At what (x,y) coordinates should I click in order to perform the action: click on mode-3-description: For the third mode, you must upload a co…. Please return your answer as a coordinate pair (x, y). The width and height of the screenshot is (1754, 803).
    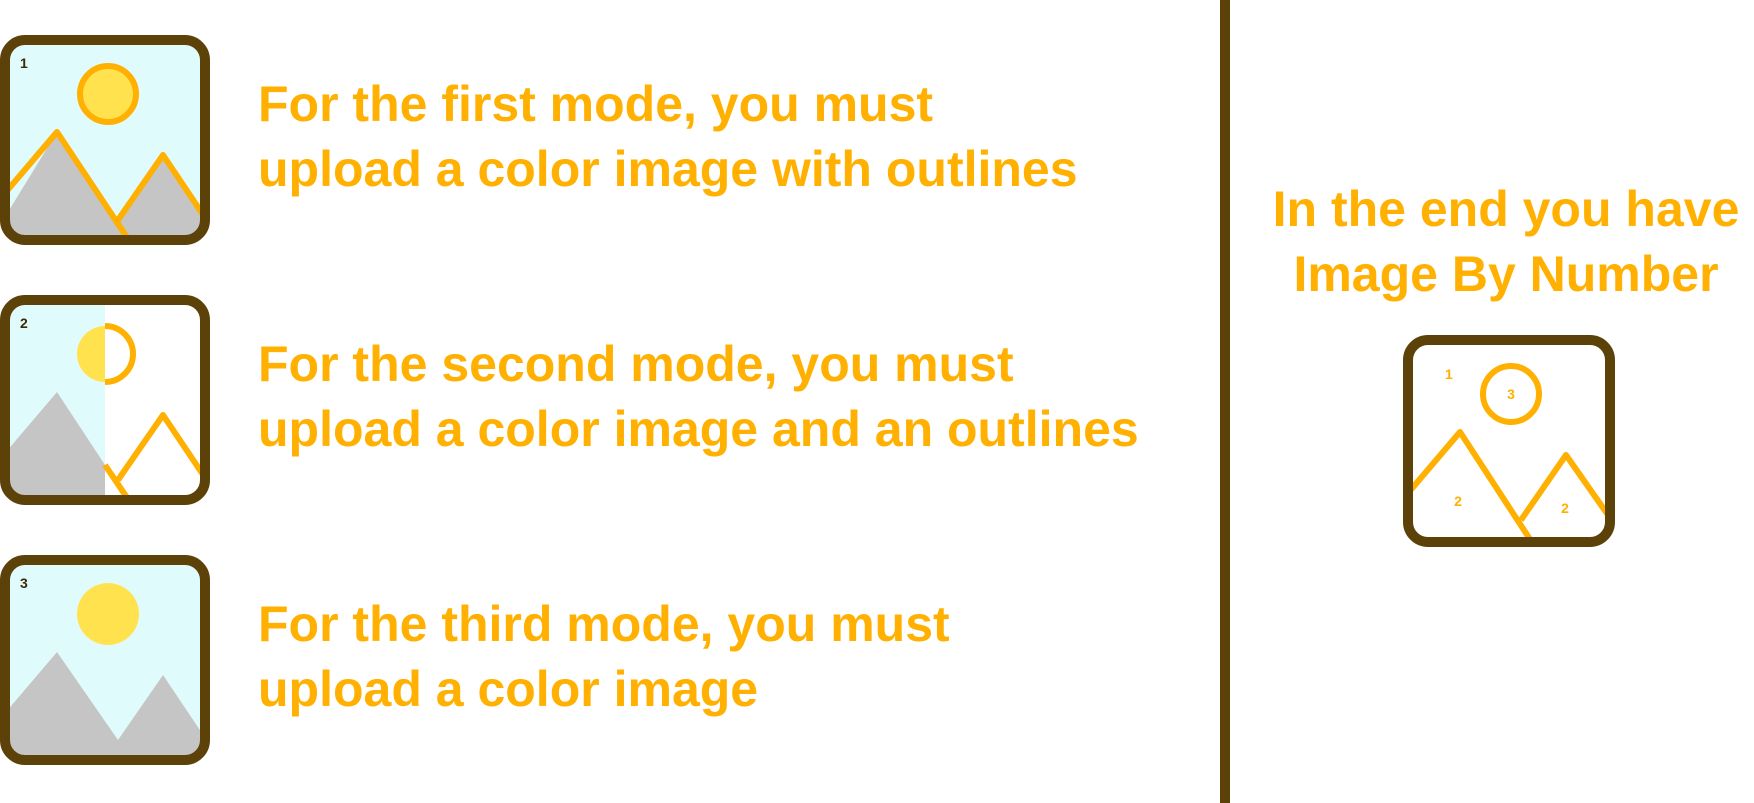
    Looking at the image, I should click on (604, 657).